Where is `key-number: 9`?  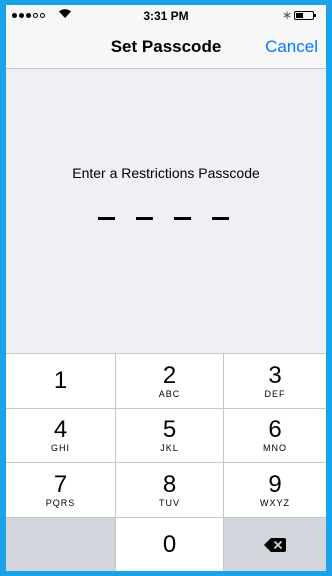
key-number: 9 is located at coordinates (275, 484).